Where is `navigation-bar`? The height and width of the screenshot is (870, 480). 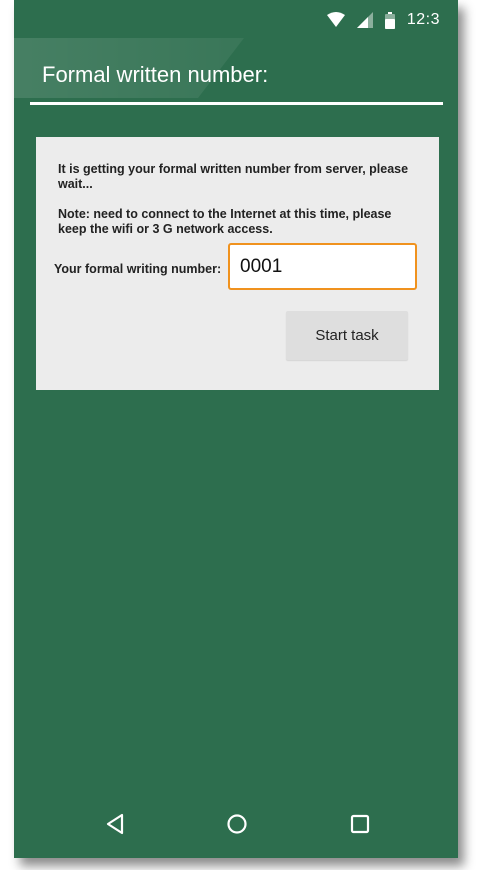
navigation-bar is located at coordinates (236, 824).